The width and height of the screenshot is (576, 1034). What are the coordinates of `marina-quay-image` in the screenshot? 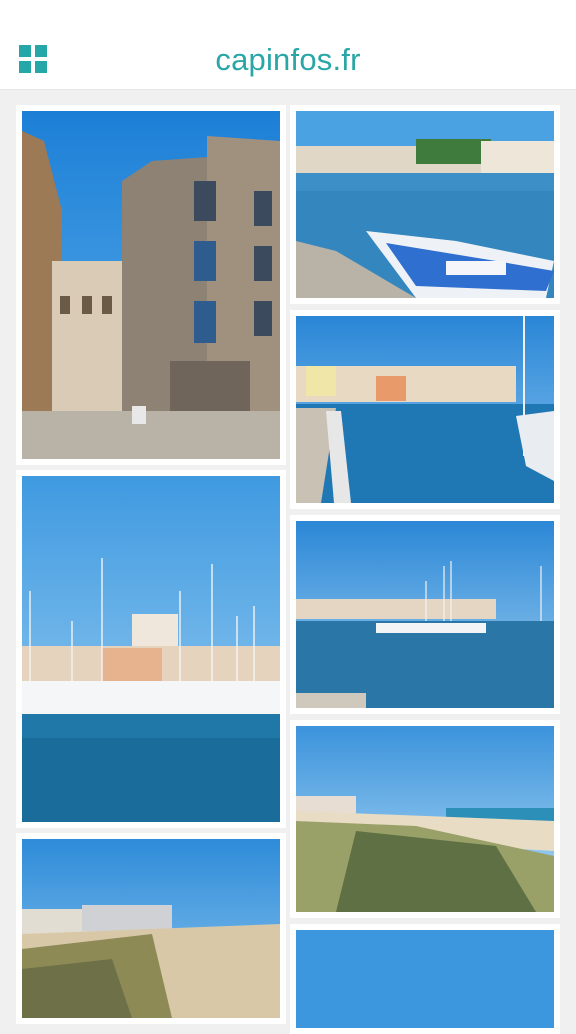 It's located at (425, 409).